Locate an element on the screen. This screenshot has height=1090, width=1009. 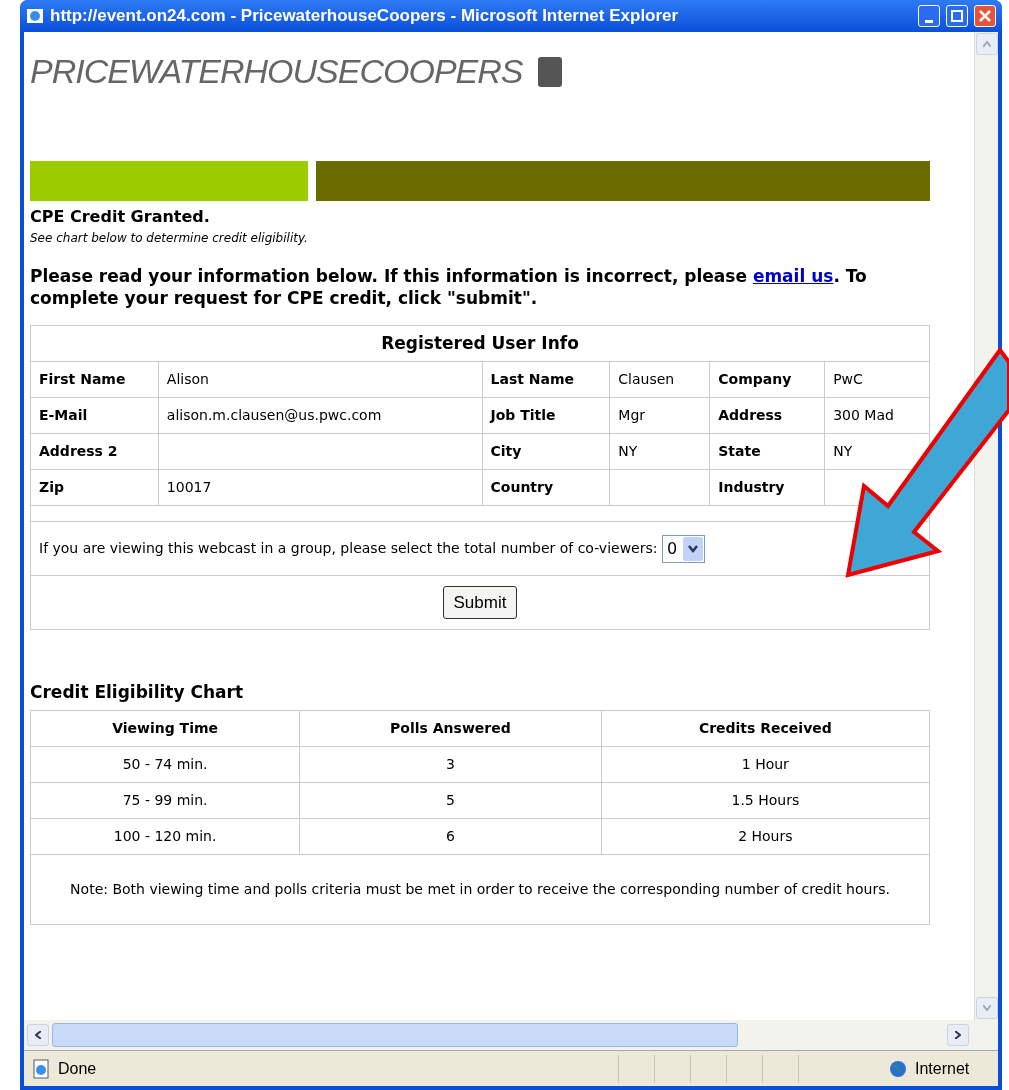
coviewers-label: If you are viewing this webcast in a group, please select the total number of co-viewers: is located at coordinates (348, 547).